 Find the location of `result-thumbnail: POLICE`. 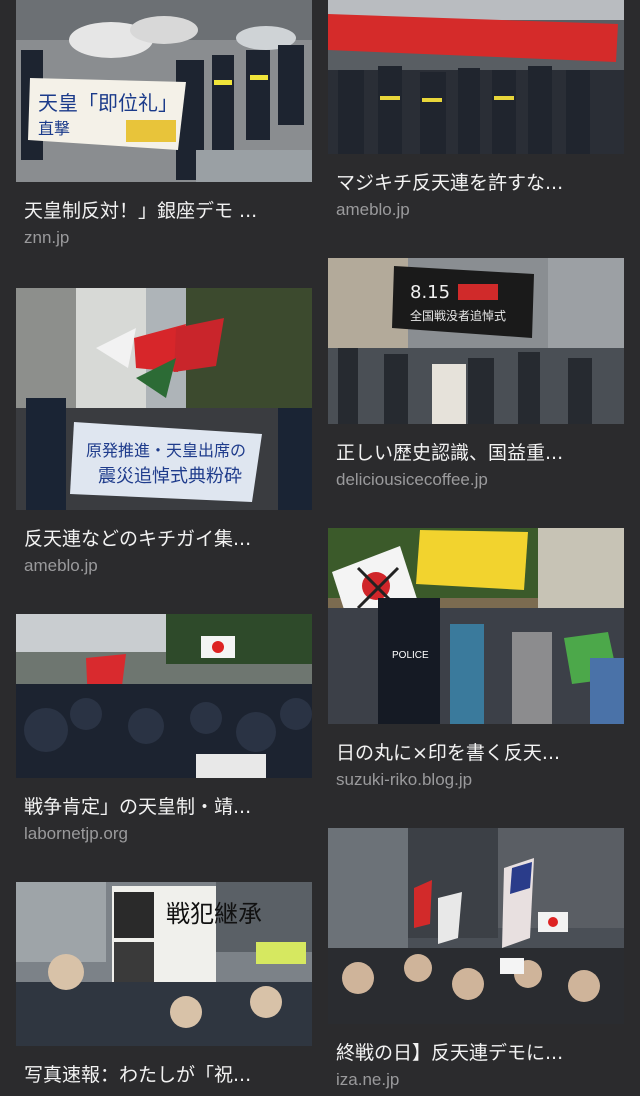

result-thumbnail: POLICE is located at coordinates (476, 626).